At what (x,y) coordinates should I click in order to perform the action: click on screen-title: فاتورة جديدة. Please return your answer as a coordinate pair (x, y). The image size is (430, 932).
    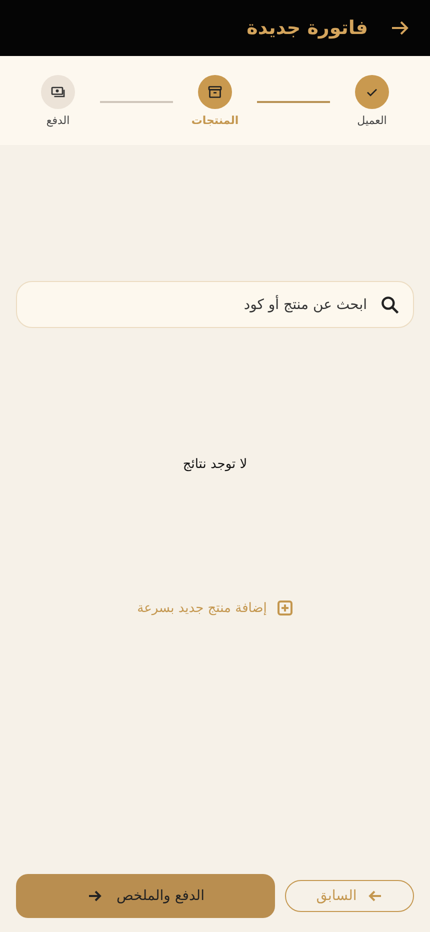
    Looking at the image, I should click on (307, 28).